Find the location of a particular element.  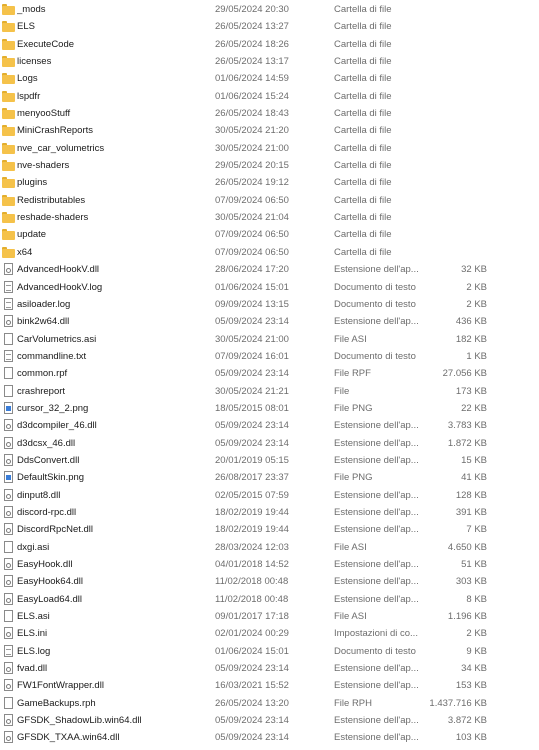

settings-file-icon is located at coordinates (8, 633).